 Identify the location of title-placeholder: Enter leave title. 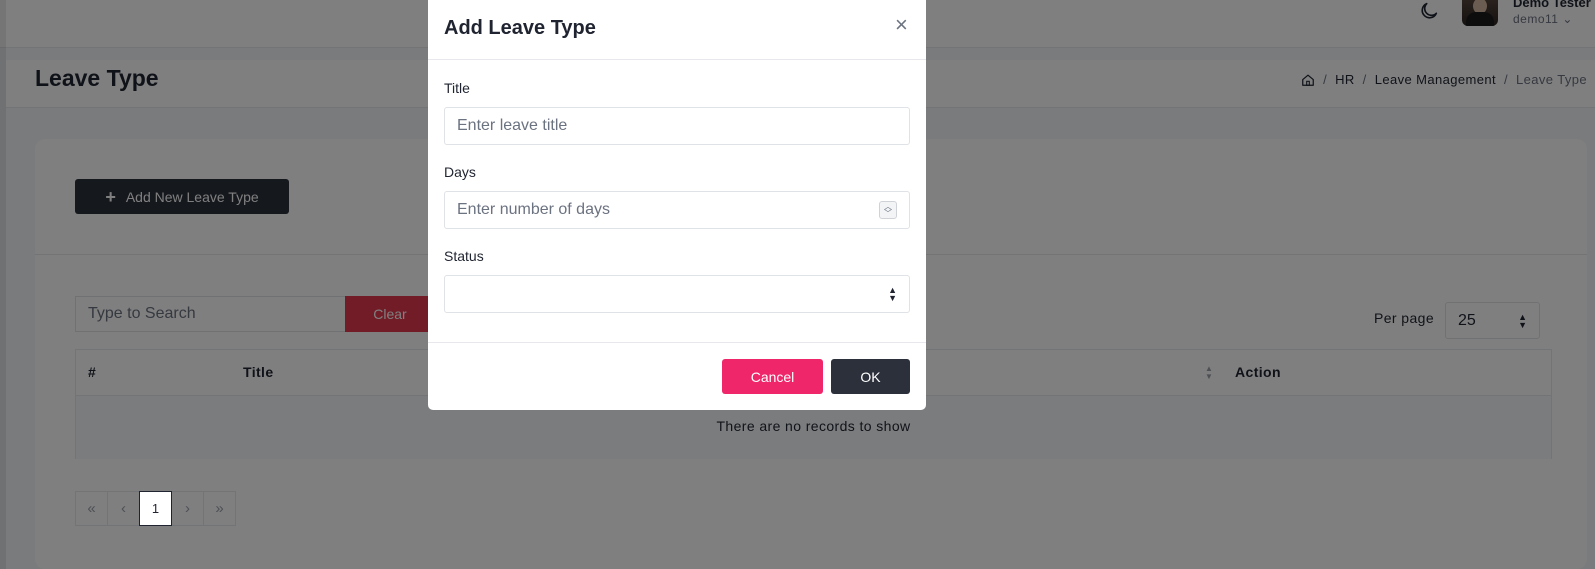
(512, 125).